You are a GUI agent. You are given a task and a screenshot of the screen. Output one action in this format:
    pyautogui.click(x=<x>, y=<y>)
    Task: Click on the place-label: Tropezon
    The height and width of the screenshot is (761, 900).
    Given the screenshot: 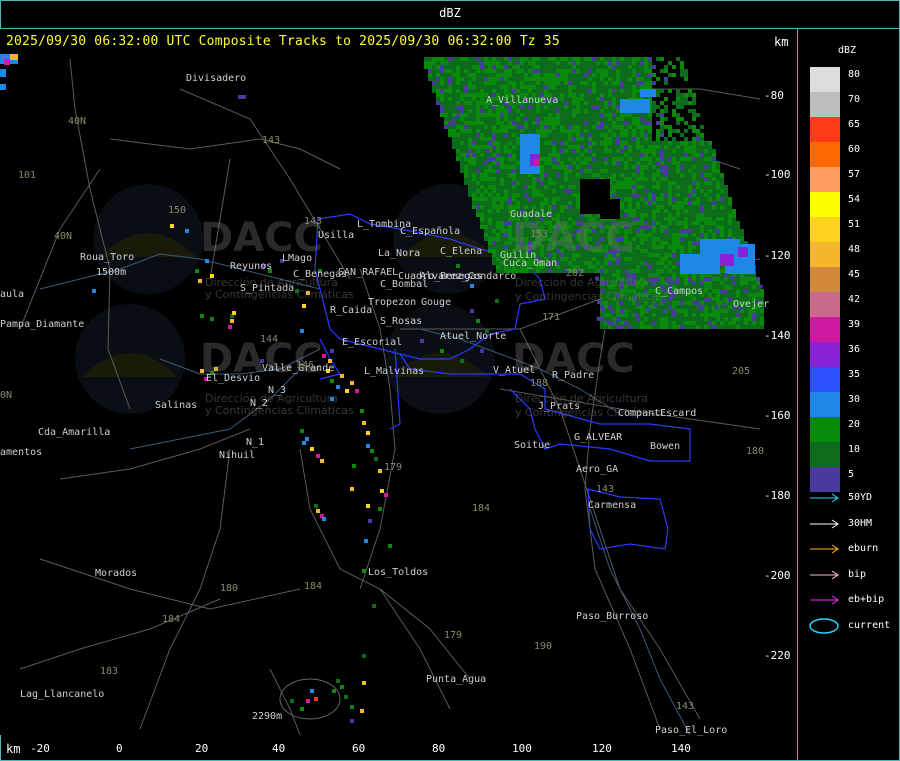 What is the action you would take?
    pyautogui.click(x=392, y=302)
    